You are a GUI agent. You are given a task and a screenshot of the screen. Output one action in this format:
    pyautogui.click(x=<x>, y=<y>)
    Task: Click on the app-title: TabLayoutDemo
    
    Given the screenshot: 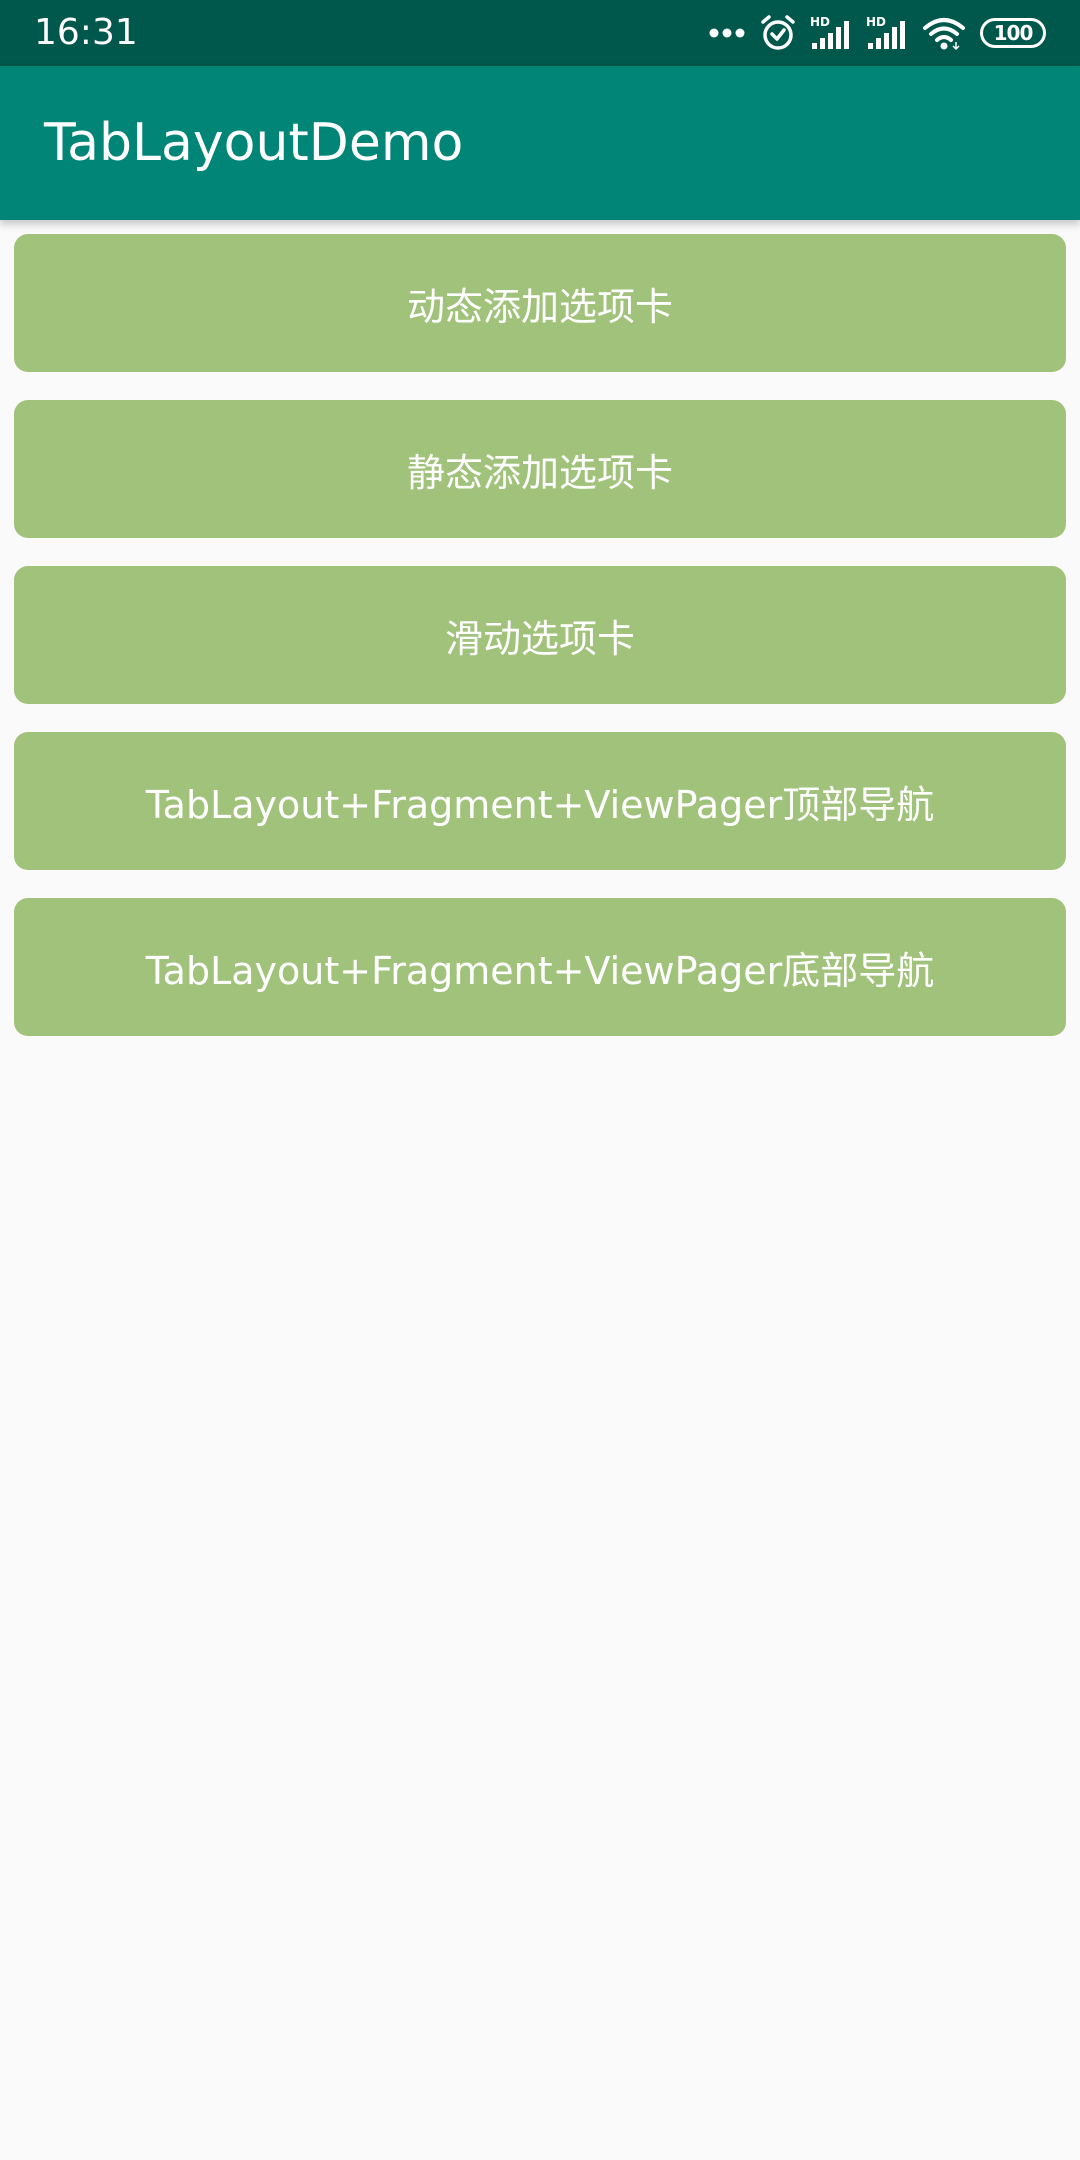 What is the action you would take?
    pyautogui.click(x=254, y=143)
    